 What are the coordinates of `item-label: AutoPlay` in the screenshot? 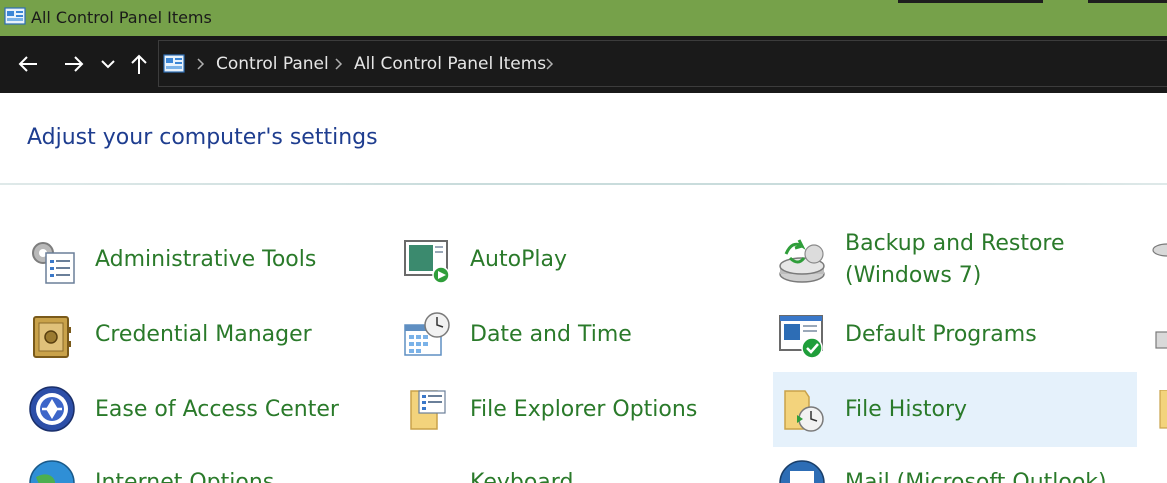 It's located at (518, 259).